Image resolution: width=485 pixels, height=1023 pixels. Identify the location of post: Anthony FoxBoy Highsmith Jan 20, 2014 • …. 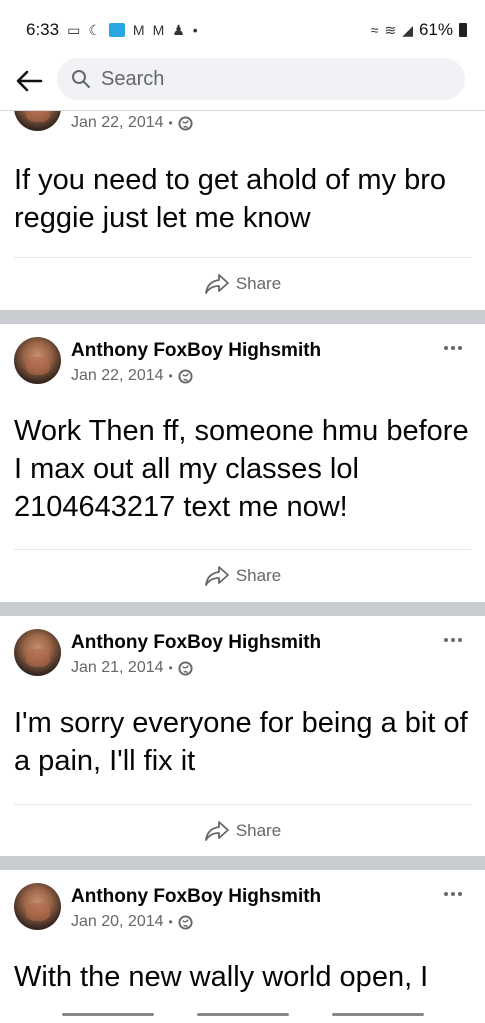
(242, 938).